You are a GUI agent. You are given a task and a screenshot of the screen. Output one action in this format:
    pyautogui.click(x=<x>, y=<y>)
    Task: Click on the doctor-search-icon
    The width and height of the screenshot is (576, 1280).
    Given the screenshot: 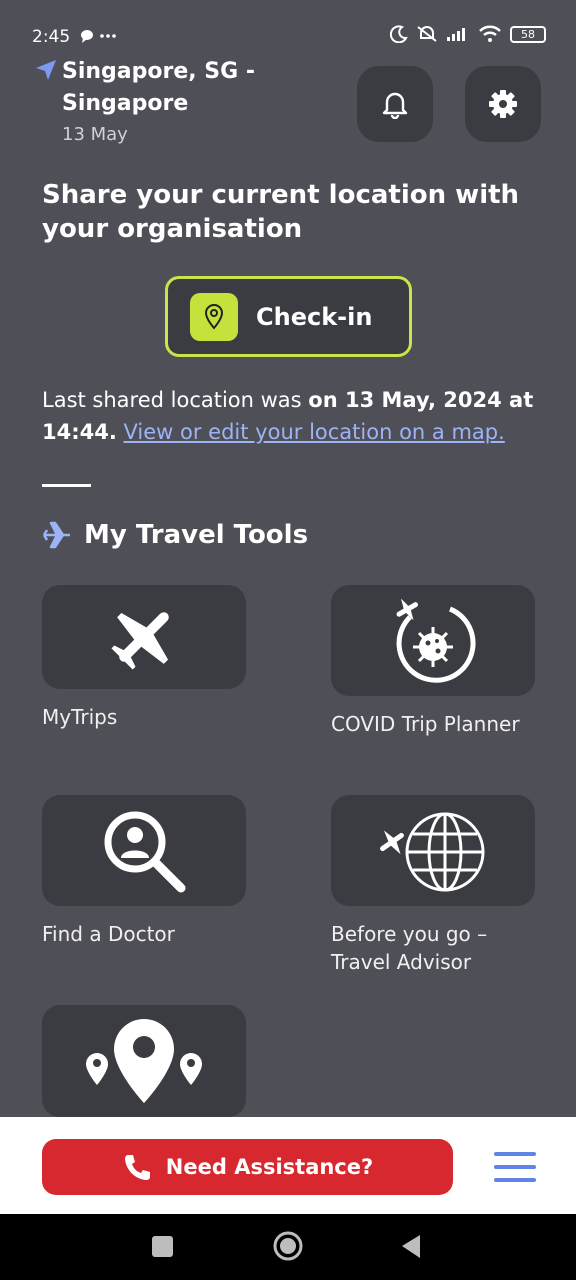 What is the action you would take?
    pyautogui.click(x=145, y=851)
    